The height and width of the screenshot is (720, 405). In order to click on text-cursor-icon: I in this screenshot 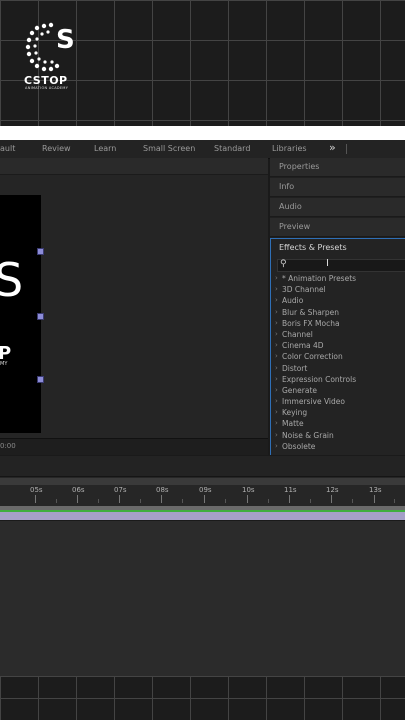, I will do `click(327, 263)`.